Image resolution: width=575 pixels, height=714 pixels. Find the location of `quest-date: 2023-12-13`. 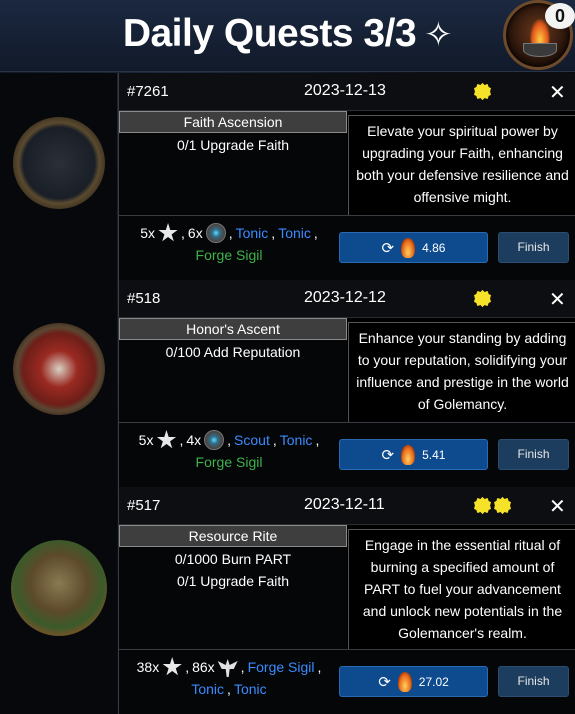

quest-date: 2023-12-13 is located at coordinates (345, 90).